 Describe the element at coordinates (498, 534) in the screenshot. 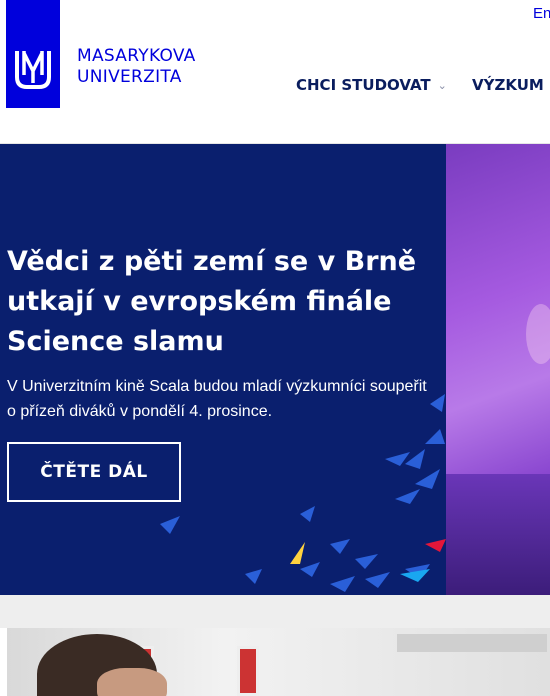

I see `stage-floor` at that location.